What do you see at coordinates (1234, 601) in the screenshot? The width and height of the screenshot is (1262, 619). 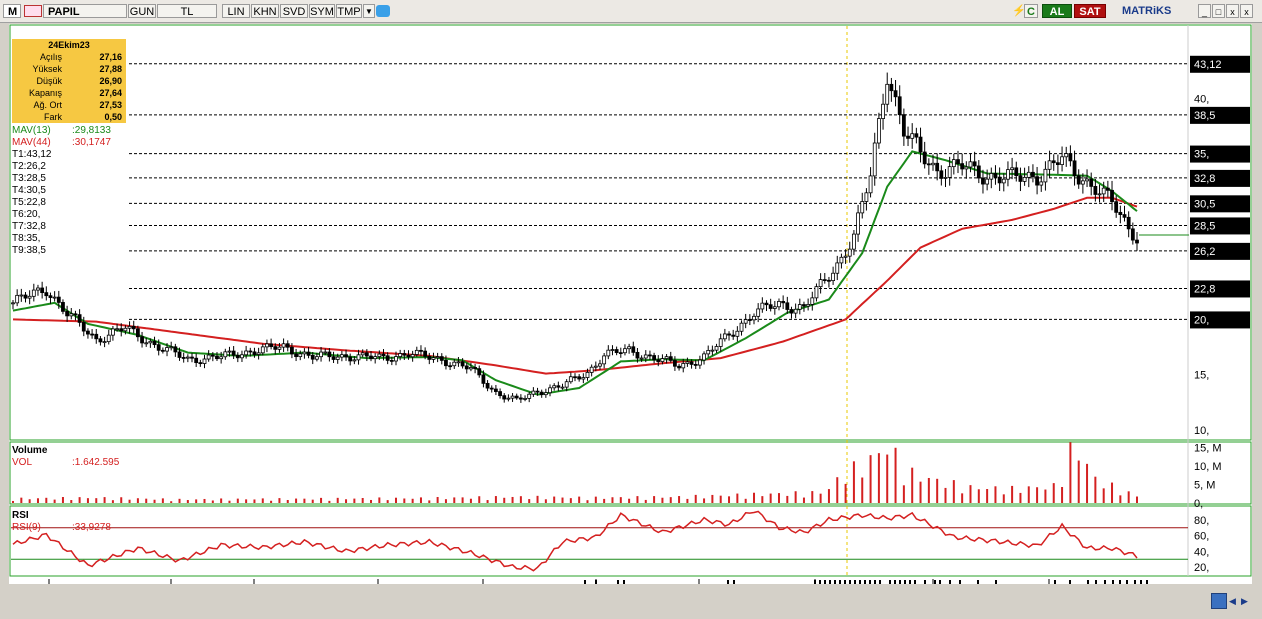 I see `scroll-left-icon: ◀` at bounding box center [1234, 601].